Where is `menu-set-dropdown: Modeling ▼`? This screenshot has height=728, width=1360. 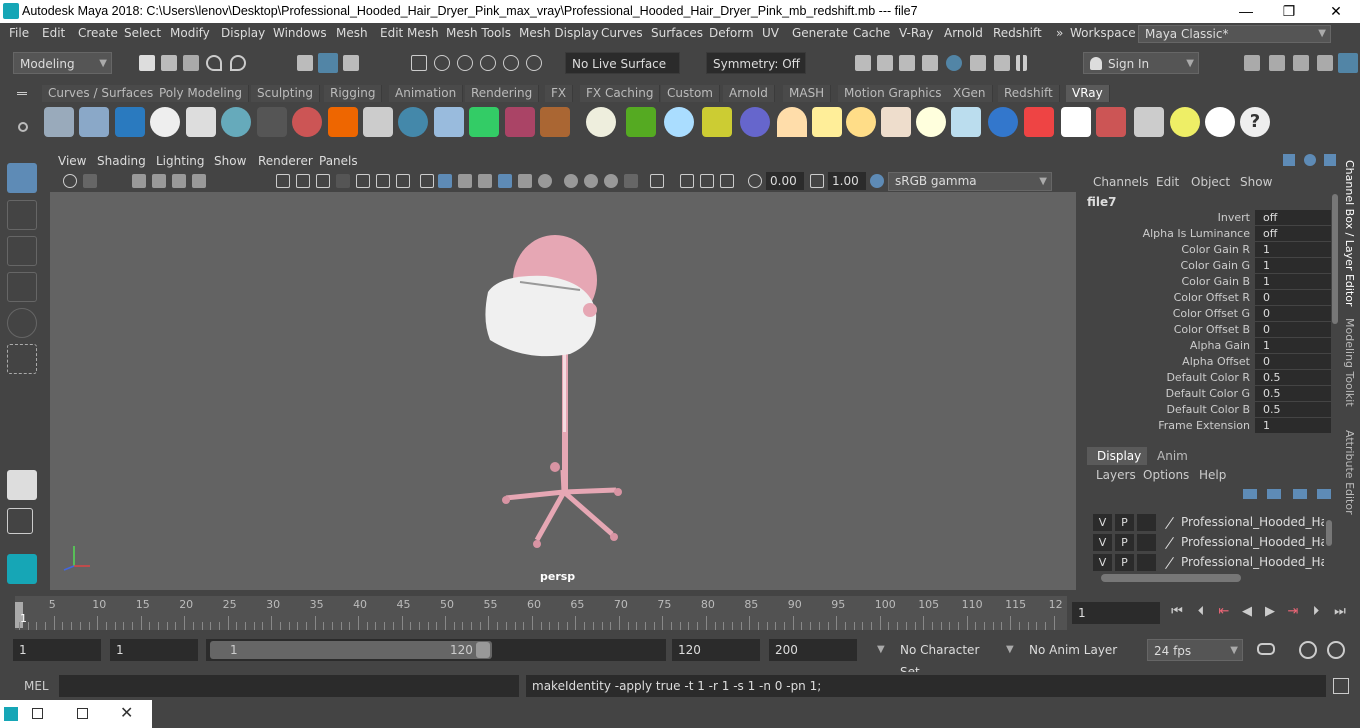 menu-set-dropdown: Modeling ▼ is located at coordinates (62, 63).